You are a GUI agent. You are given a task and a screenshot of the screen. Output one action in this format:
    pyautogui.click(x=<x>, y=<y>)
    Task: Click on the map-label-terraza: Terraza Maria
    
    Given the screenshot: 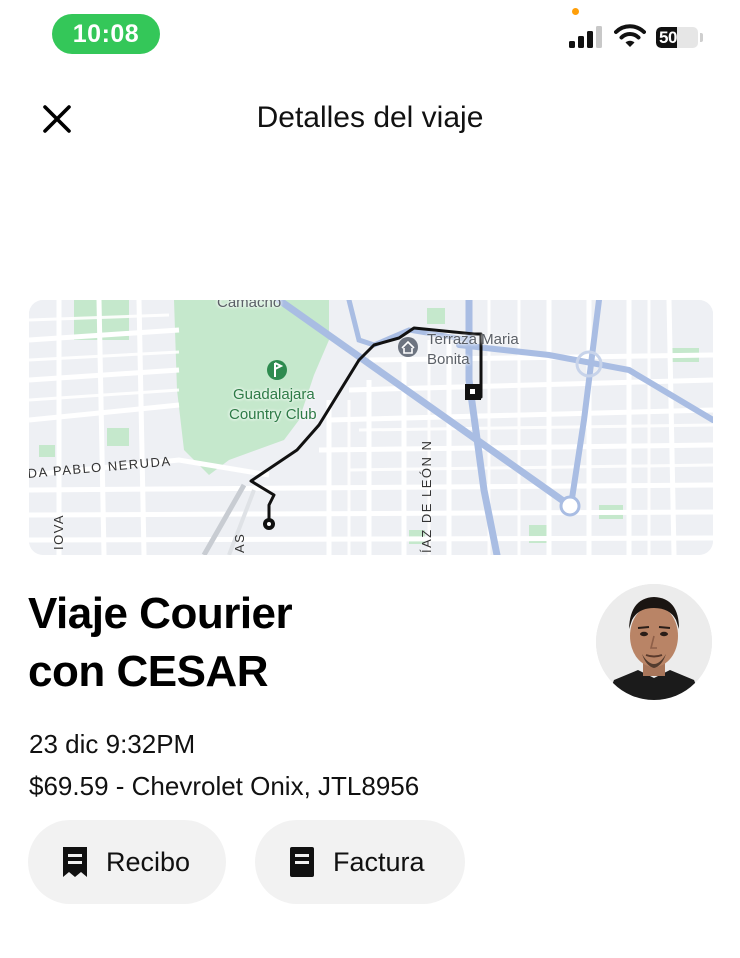 What is the action you would take?
    pyautogui.click(x=473, y=339)
    